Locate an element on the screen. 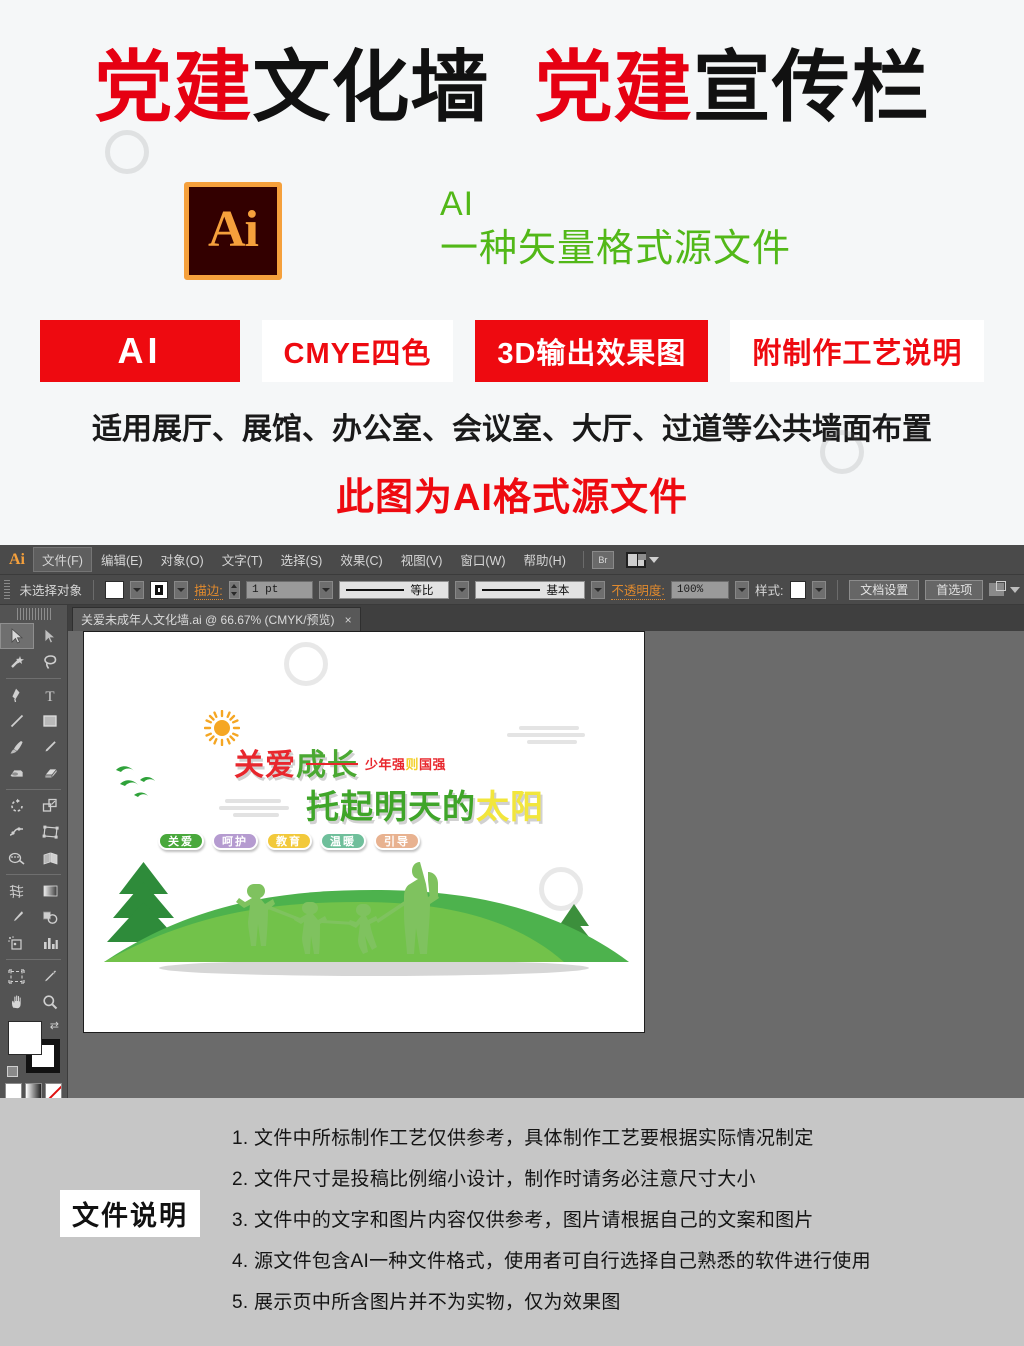  preferences-button: 首选项 is located at coordinates (954, 589).